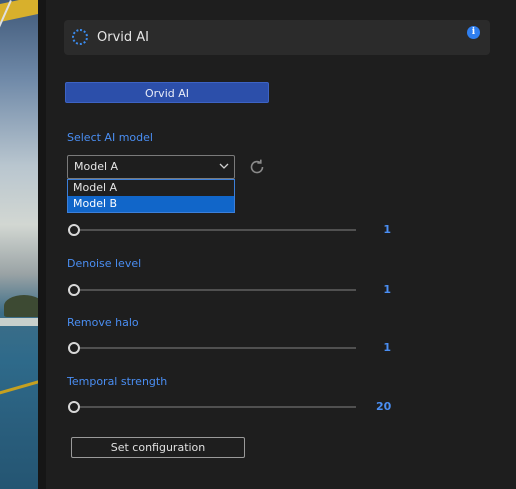 The width and height of the screenshot is (516, 489). What do you see at coordinates (151, 188) in the screenshot?
I see `model-option-a: Model A` at bounding box center [151, 188].